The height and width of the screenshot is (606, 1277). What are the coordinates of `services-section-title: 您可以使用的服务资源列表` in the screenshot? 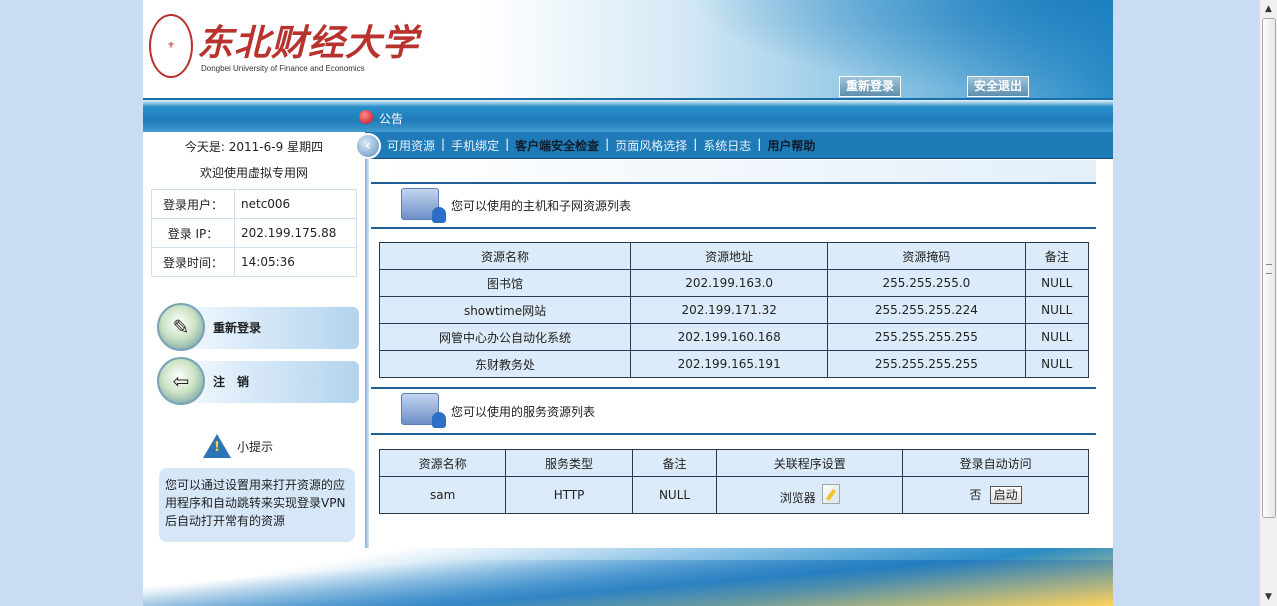 It's located at (523, 412).